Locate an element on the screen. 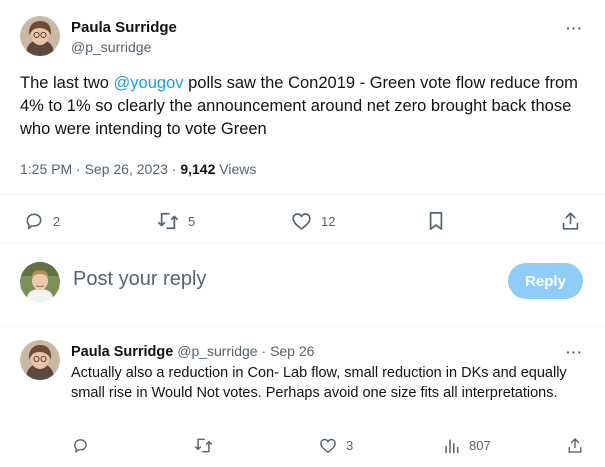 Image resolution: width=605 pixels, height=467 pixels. like-count: 12 is located at coordinates (328, 221).